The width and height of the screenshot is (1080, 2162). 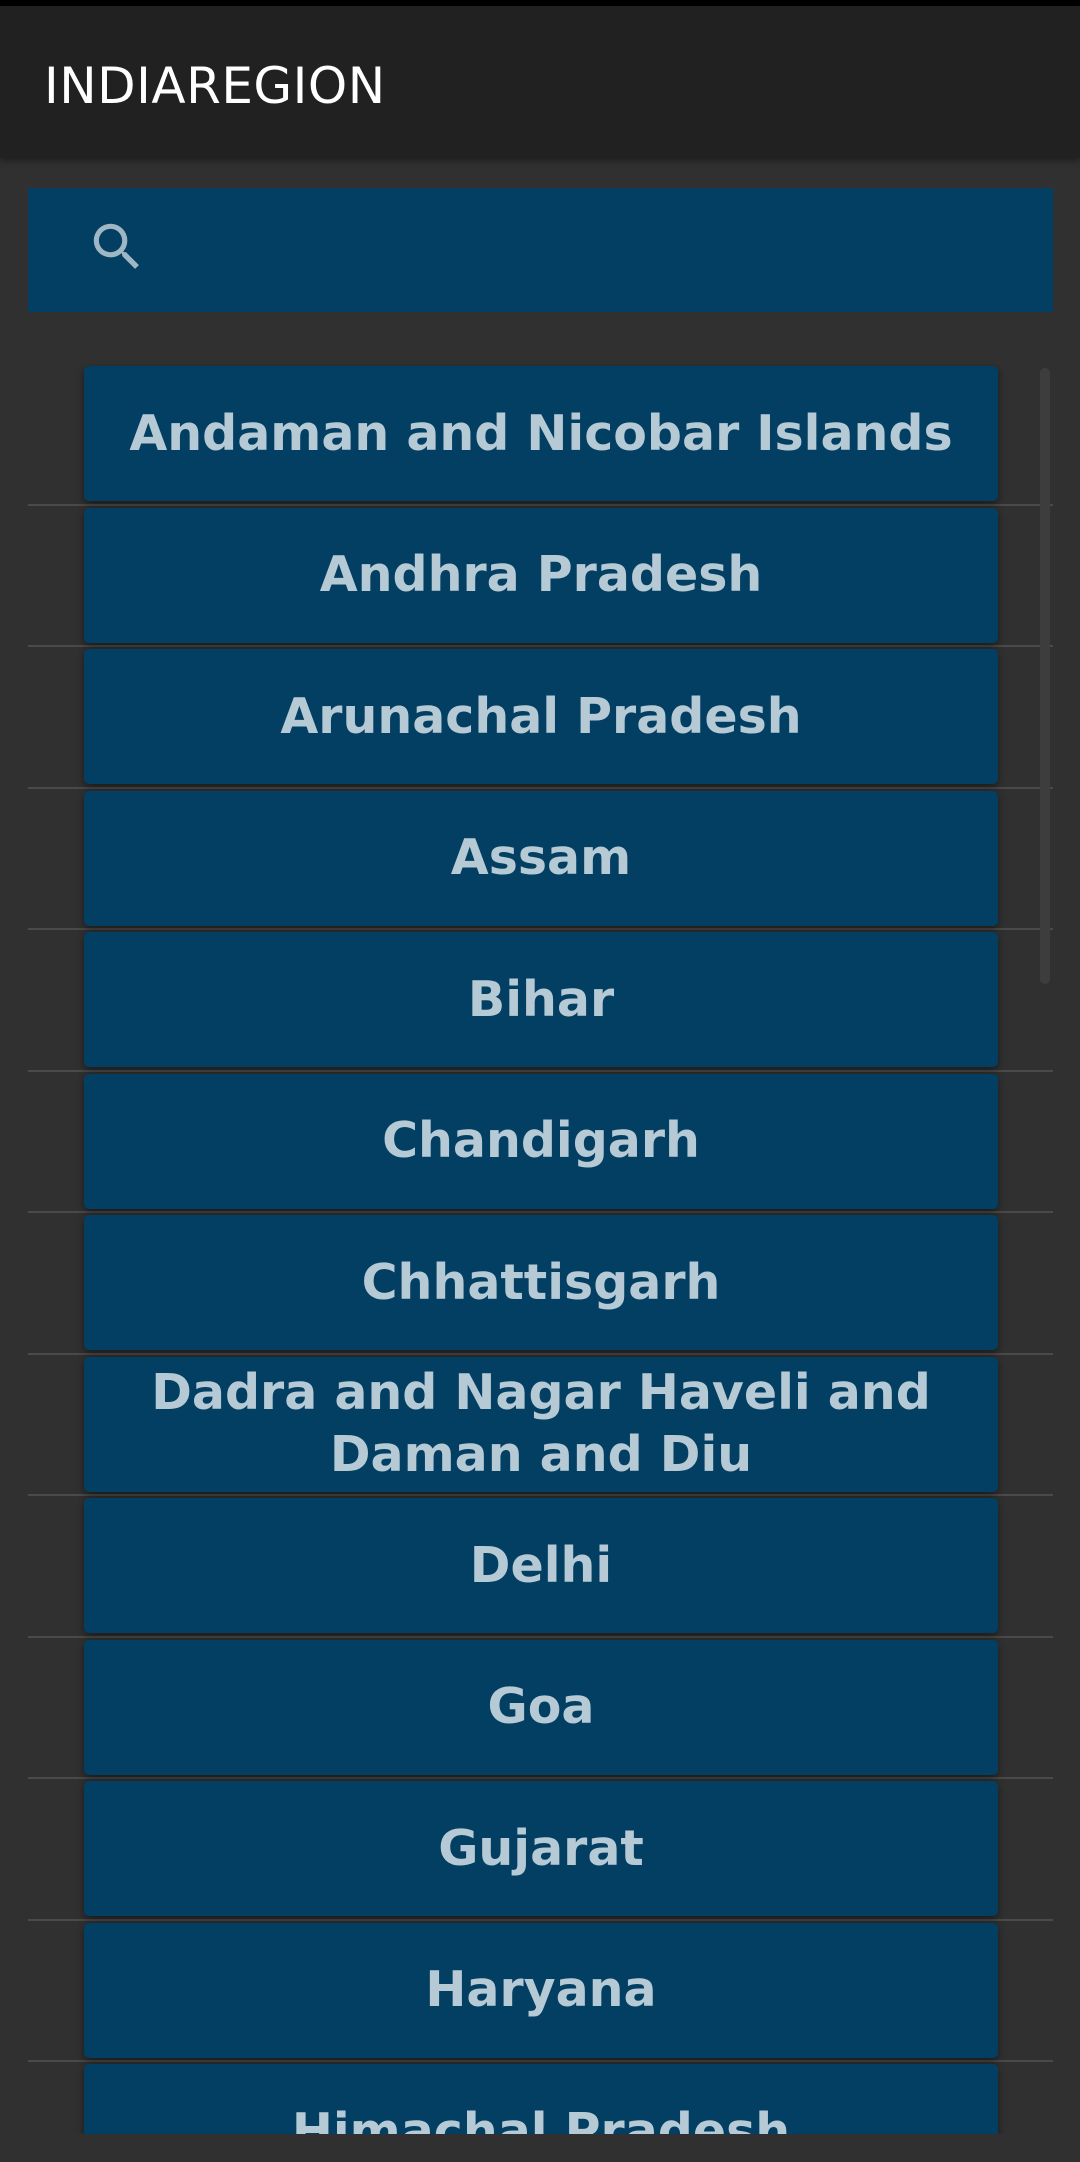 I want to click on state-label: Andaman and Nicobar Islands, so click(x=541, y=433).